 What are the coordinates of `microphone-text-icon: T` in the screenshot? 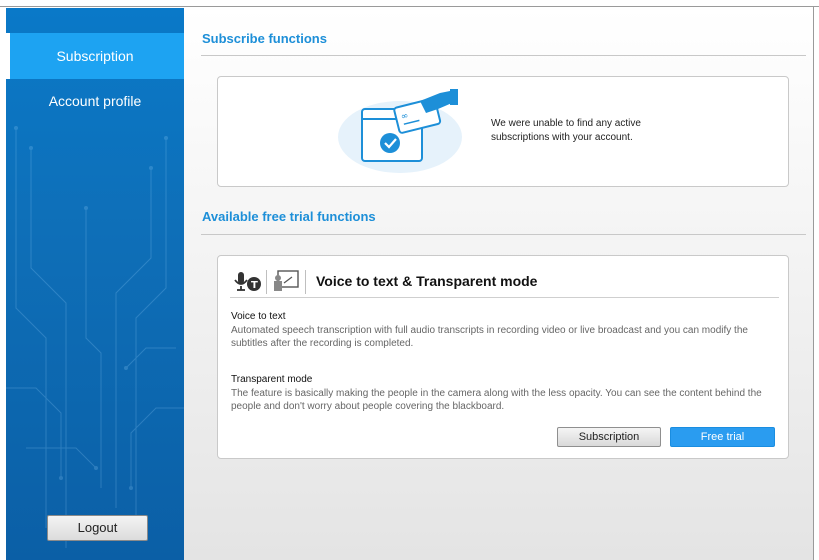 It's located at (247, 281).